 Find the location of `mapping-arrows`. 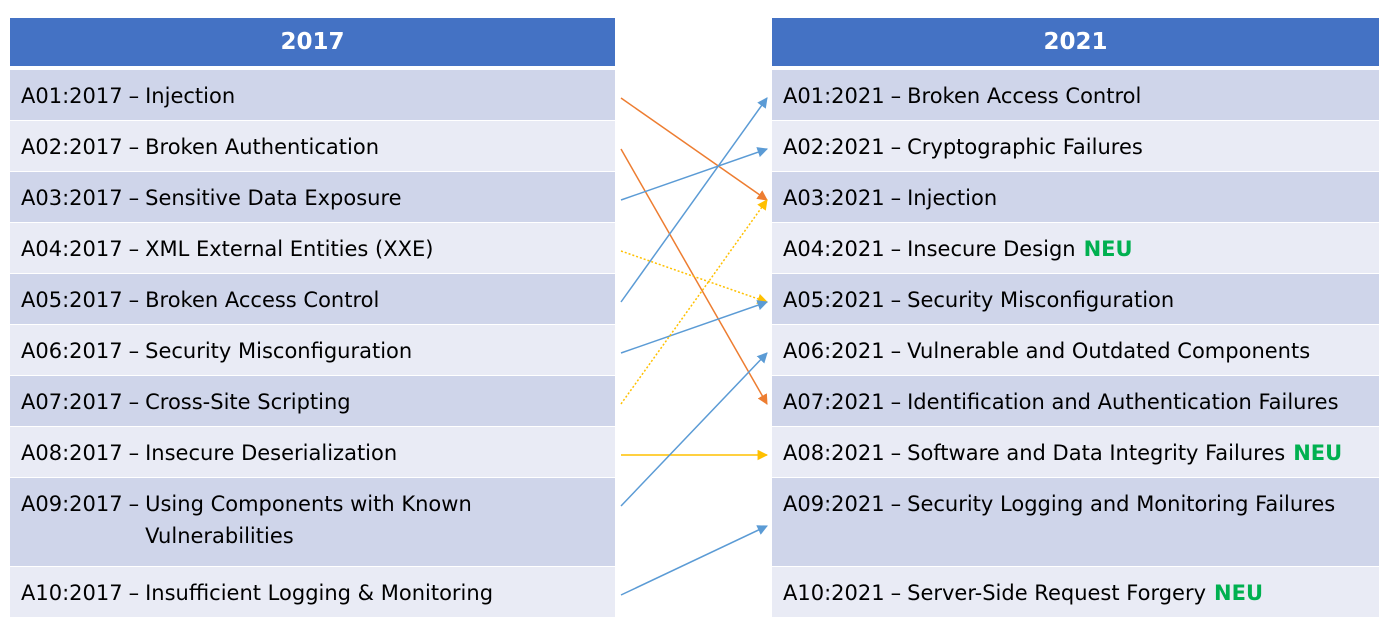

mapping-arrows is located at coordinates (694, 346).